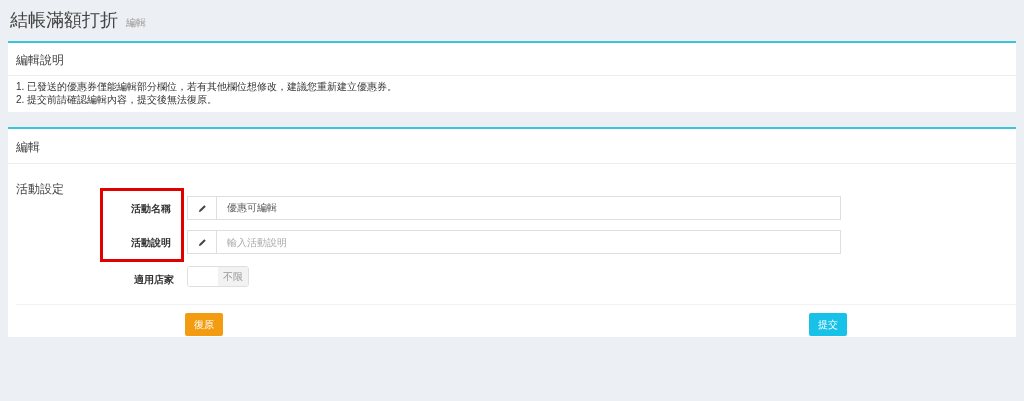 The image size is (1024, 401). I want to click on page-title: 結帳滿額打折, so click(64, 20).